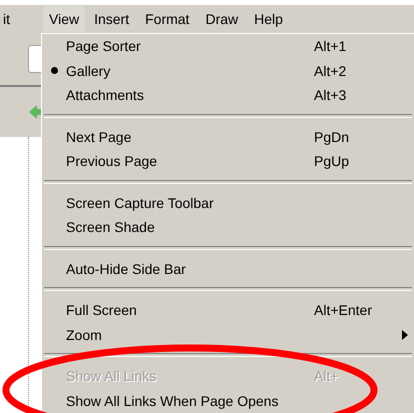 This screenshot has height=413, width=414. I want to click on menu-item: Previous Page PgUp, so click(228, 161).